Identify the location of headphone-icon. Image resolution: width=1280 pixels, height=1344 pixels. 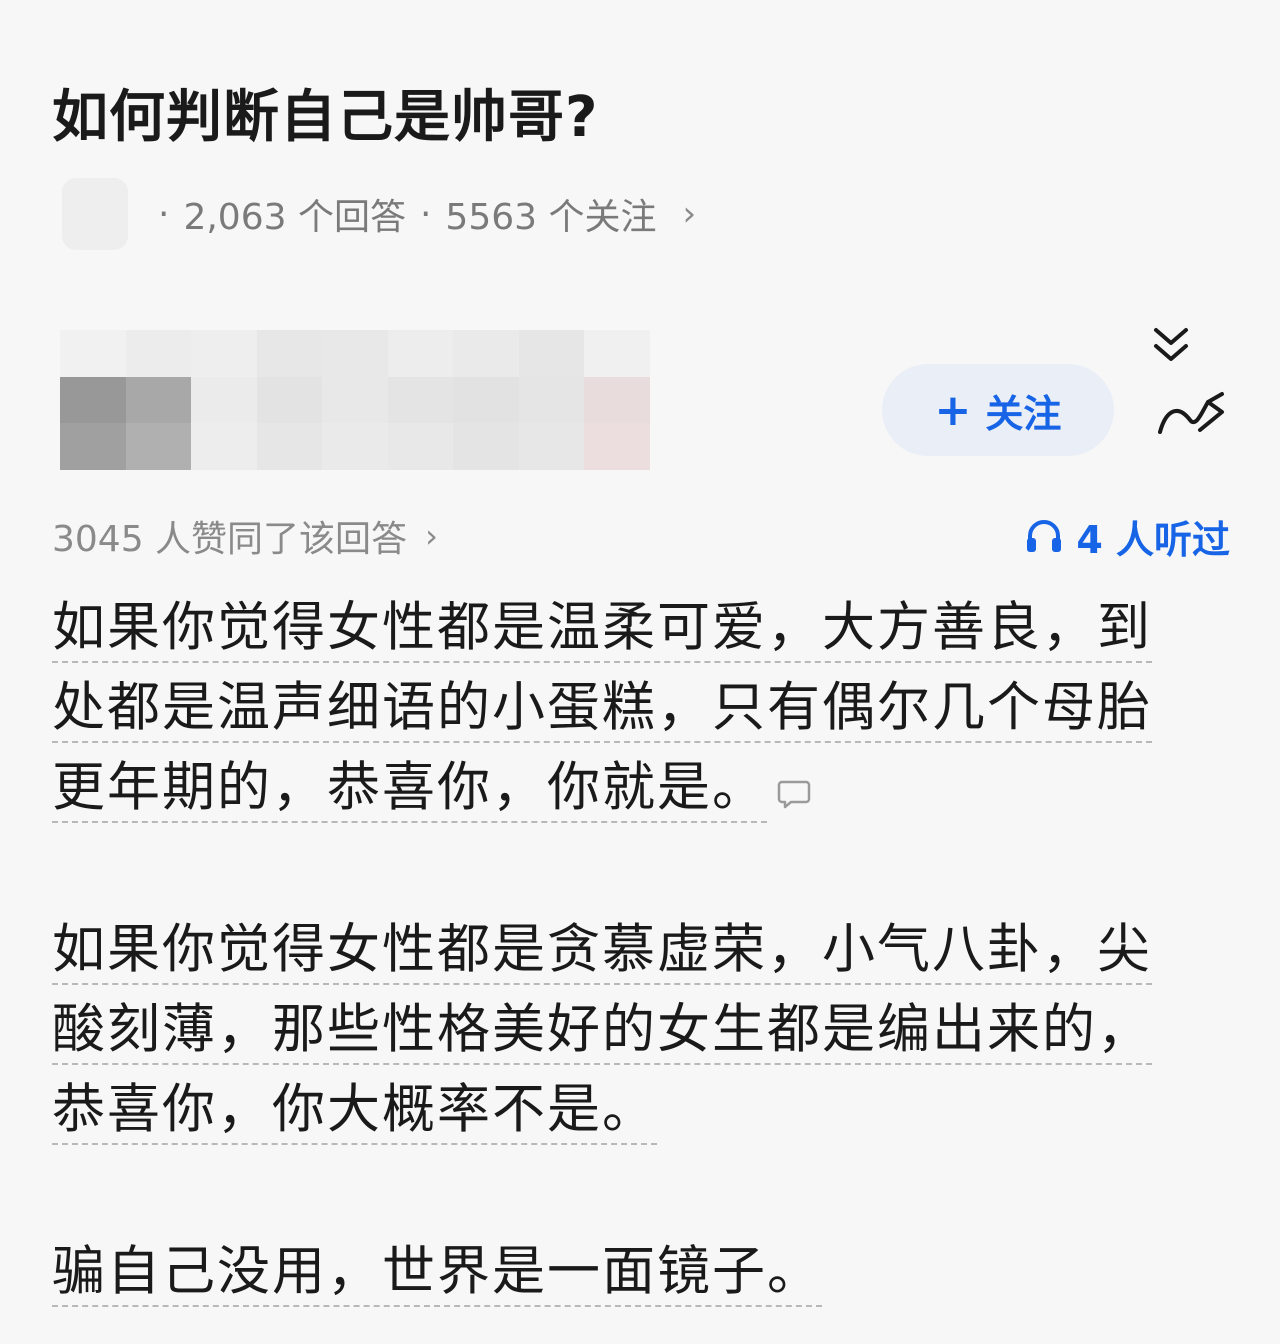
(1044, 536).